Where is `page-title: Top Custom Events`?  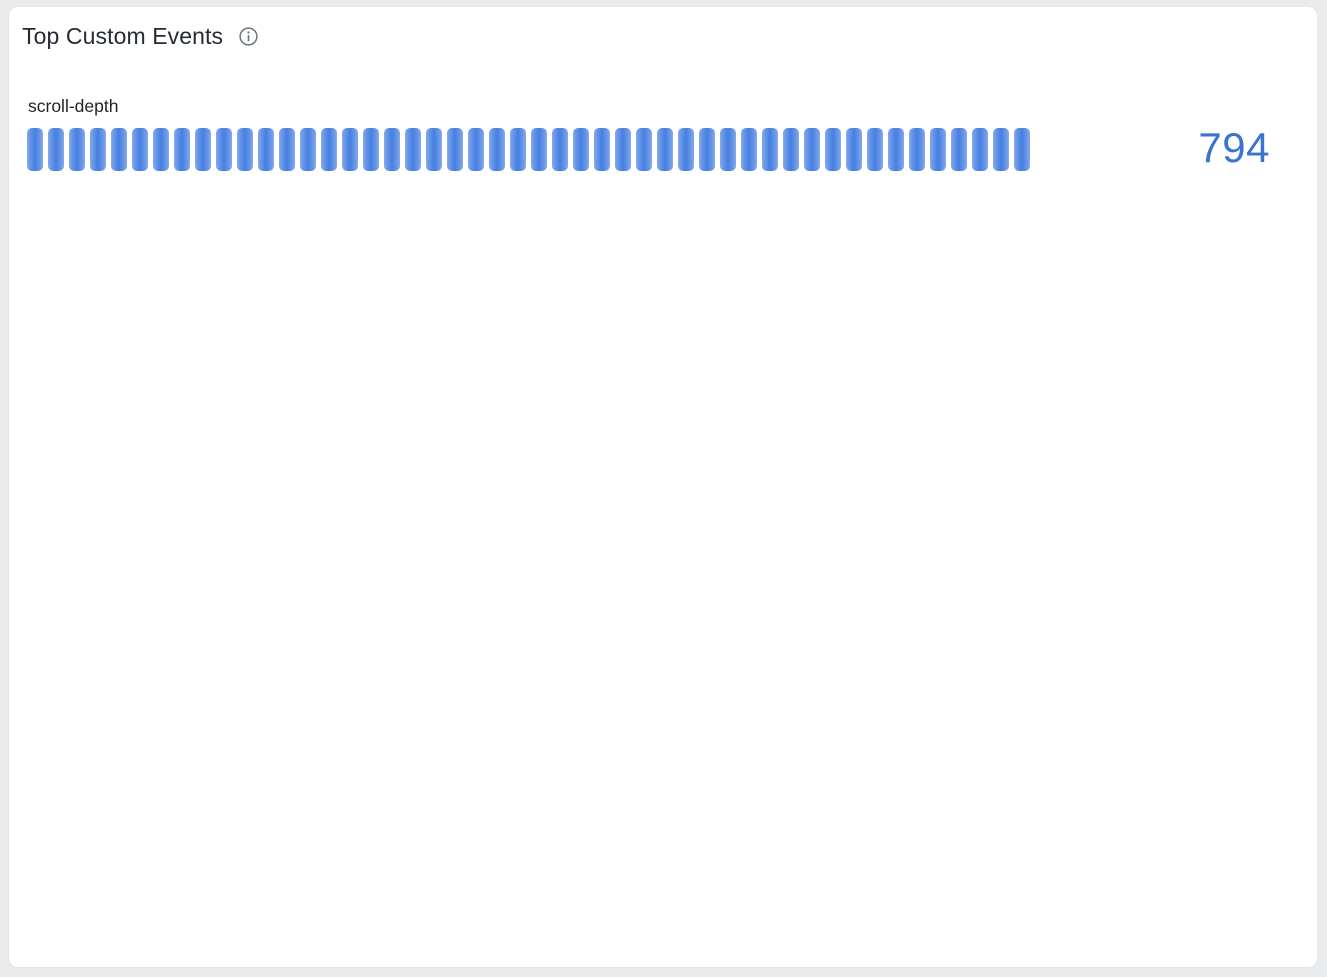 page-title: Top Custom Events is located at coordinates (123, 36).